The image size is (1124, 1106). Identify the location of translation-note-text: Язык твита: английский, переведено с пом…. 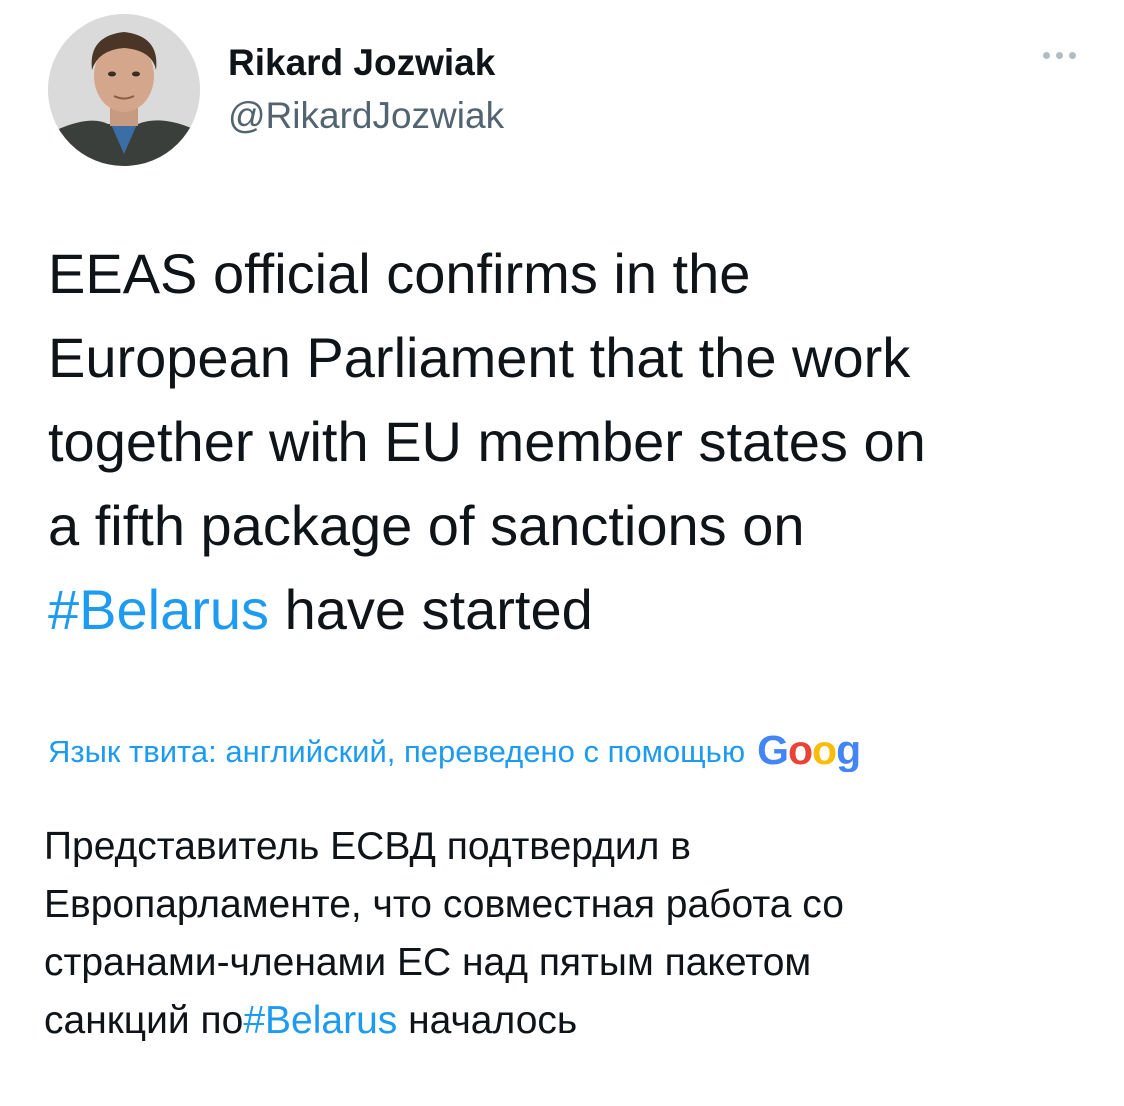
(397, 751).